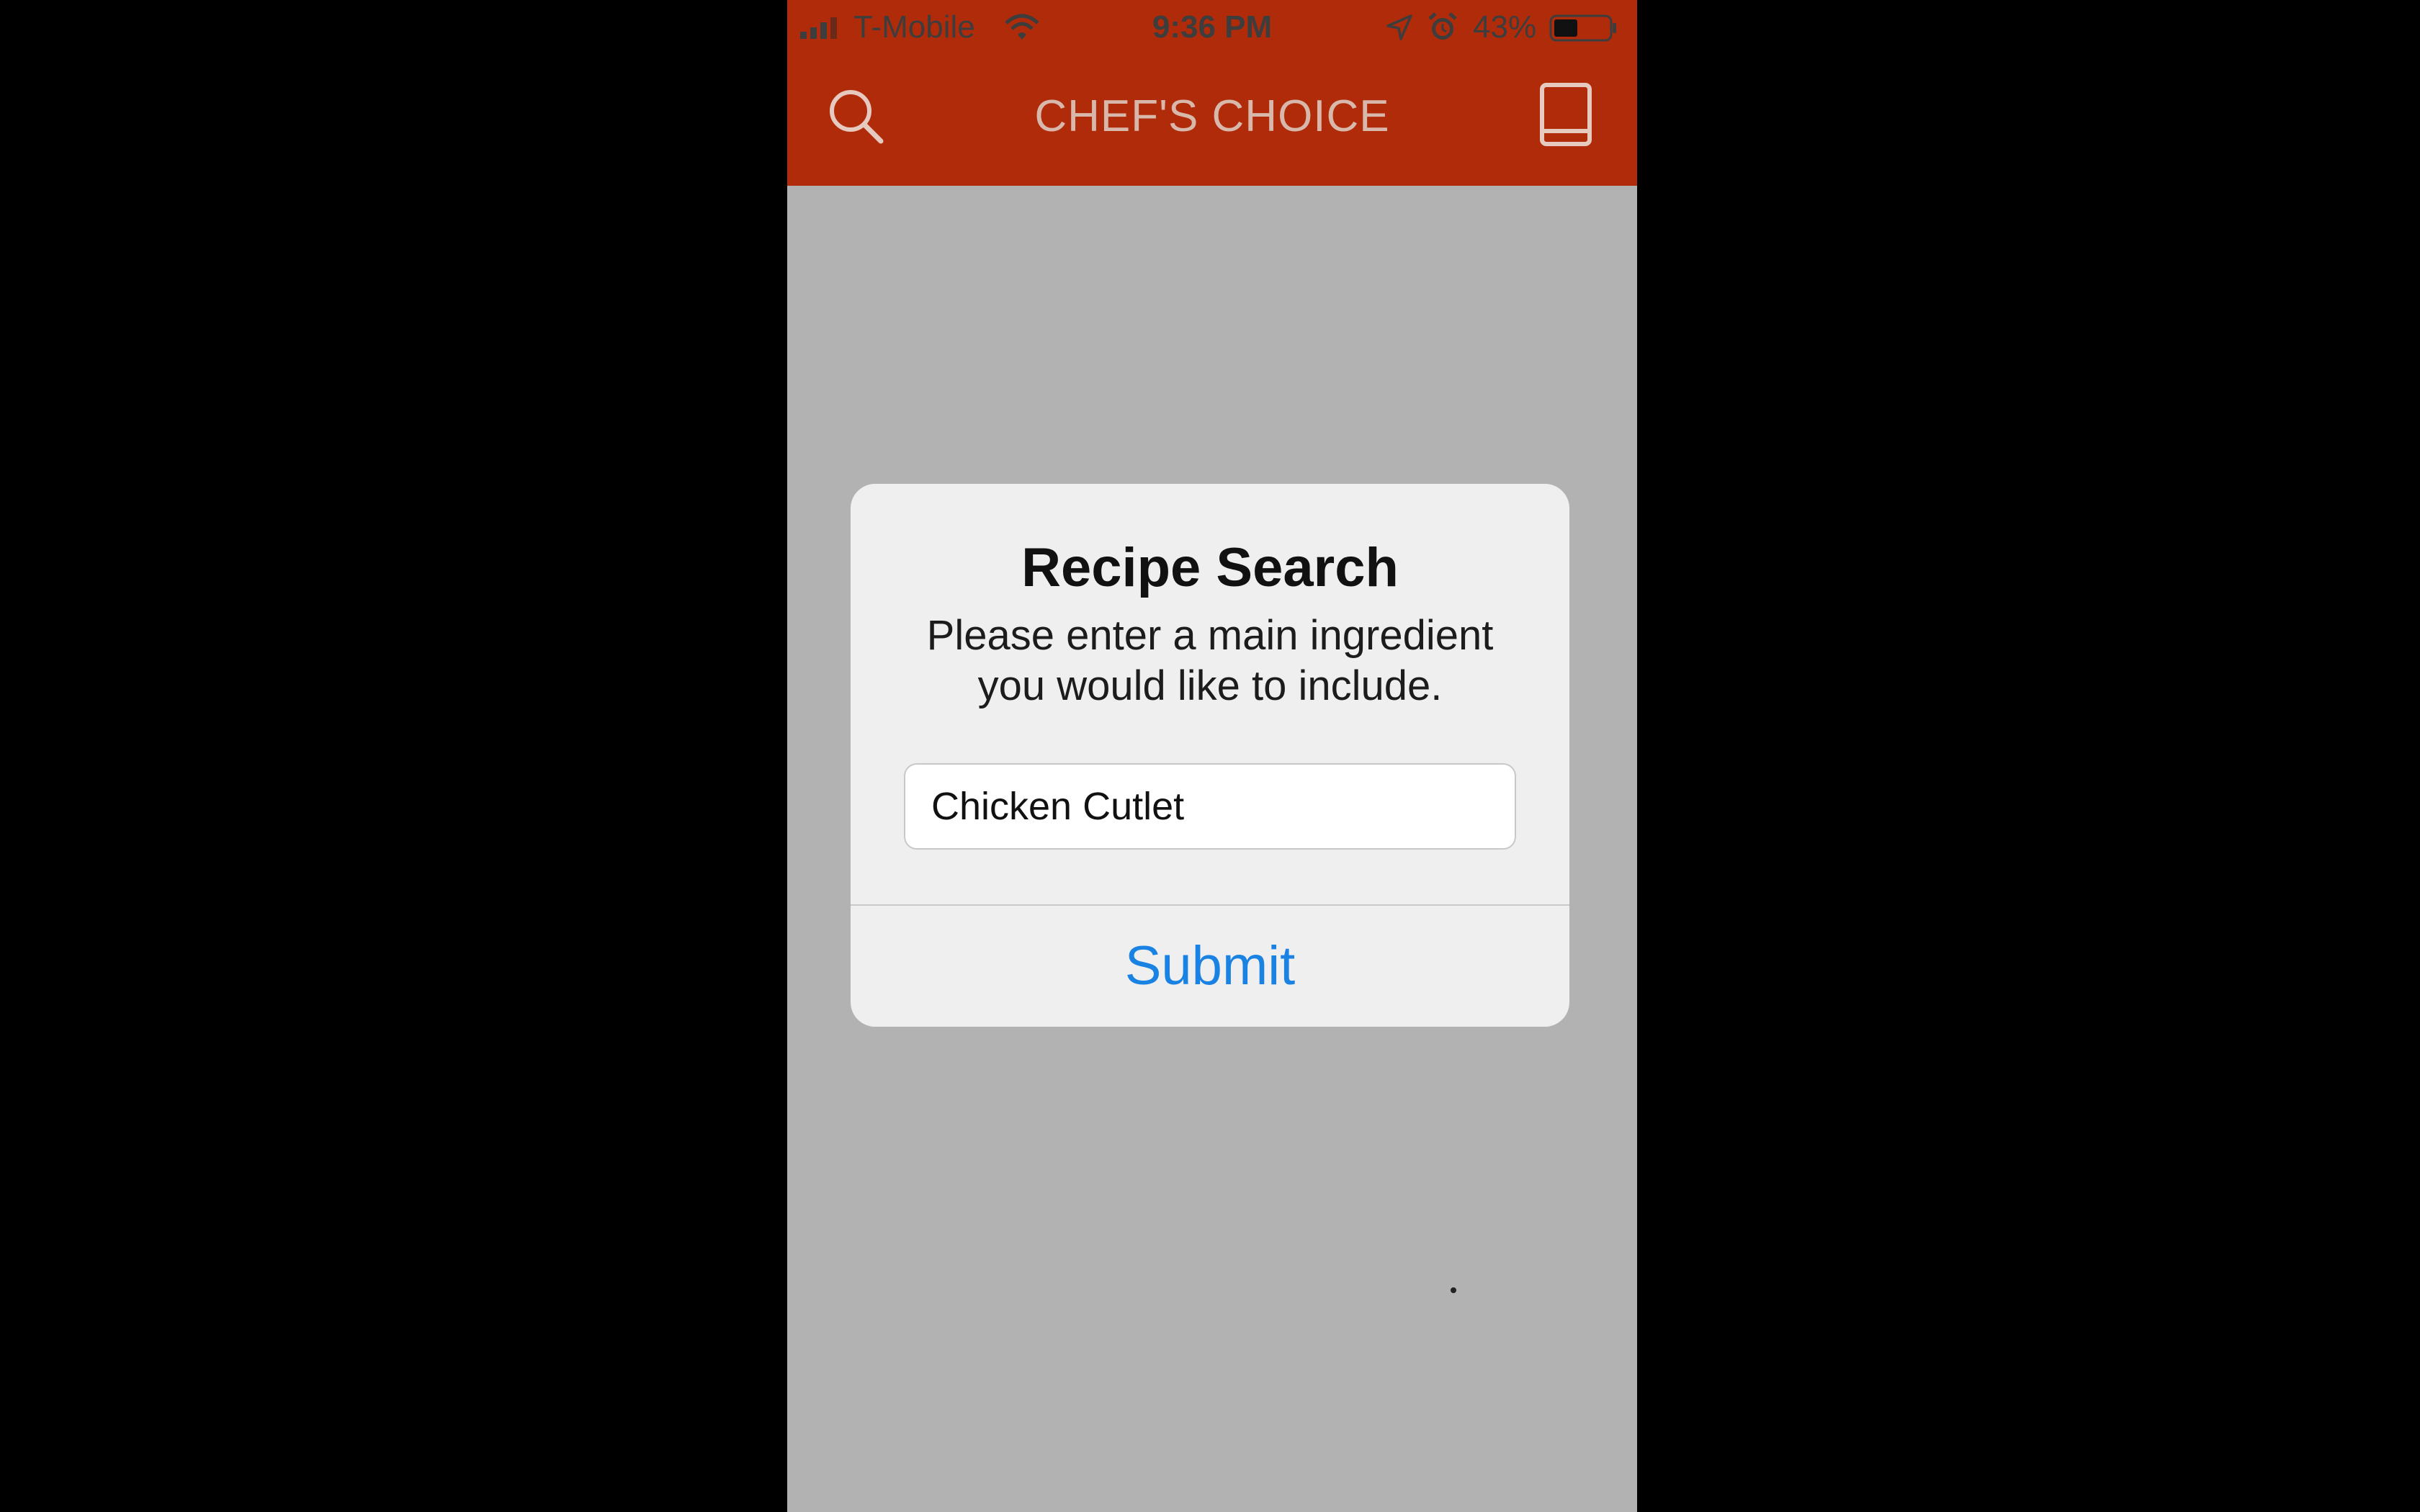 Image resolution: width=2420 pixels, height=1512 pixels. What do you see at coordinates (1399, 27) in the screenshot?
I see `location-arrow-icon` at bounding box center [1399, 27].